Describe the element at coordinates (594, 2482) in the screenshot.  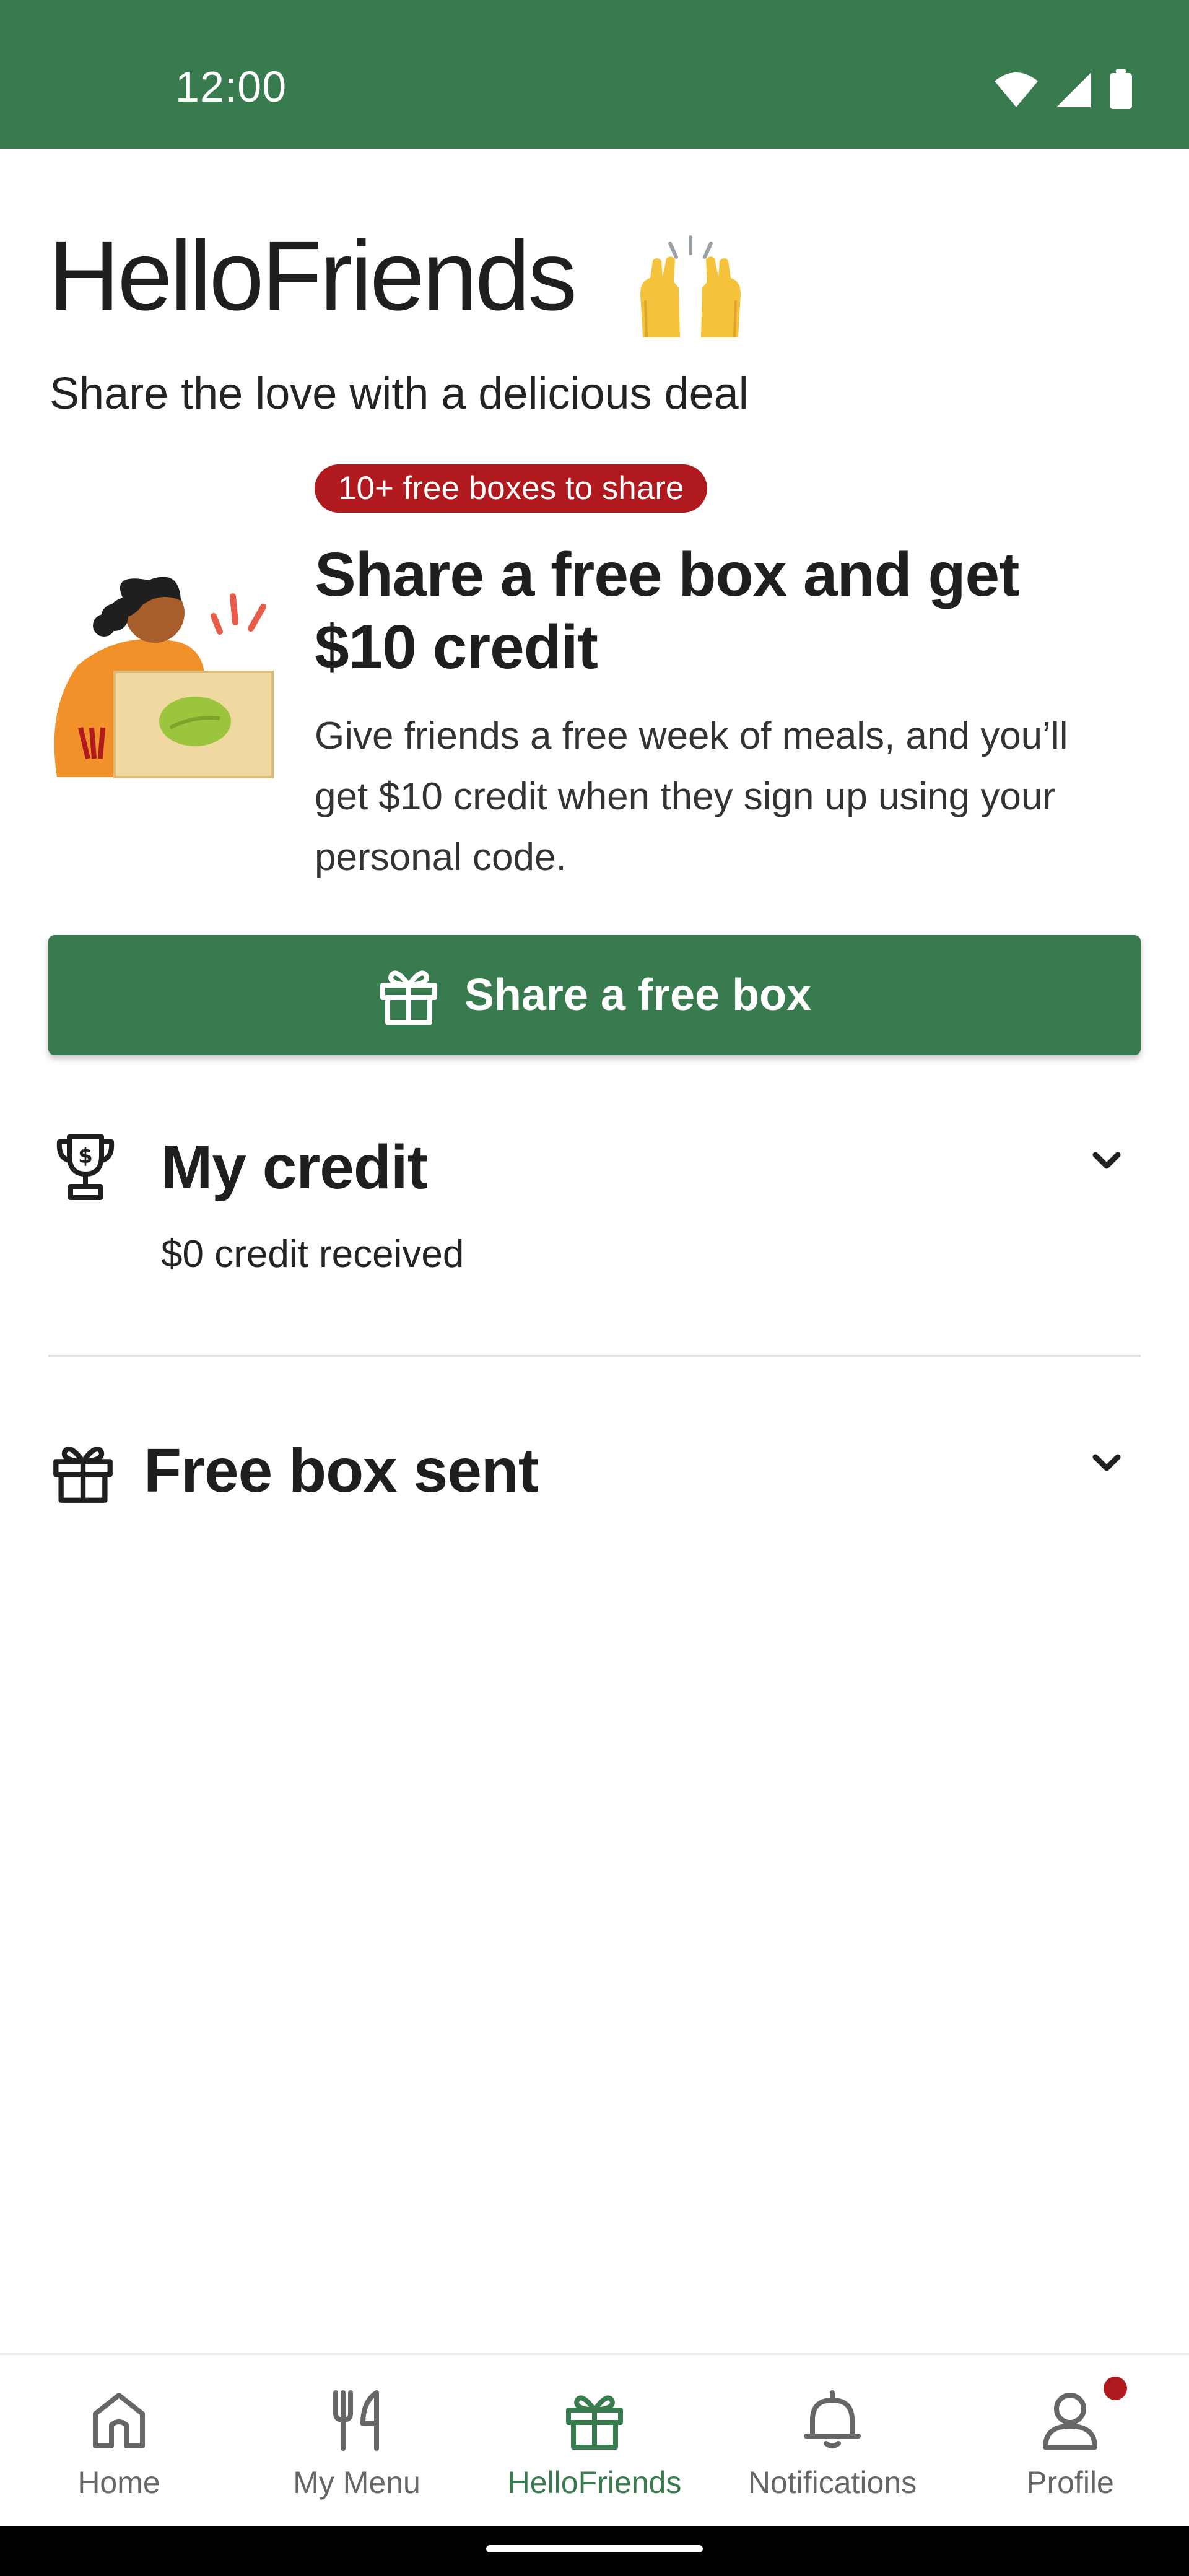
I see `nav-label-hellofriends: HelloFriends` at that location.